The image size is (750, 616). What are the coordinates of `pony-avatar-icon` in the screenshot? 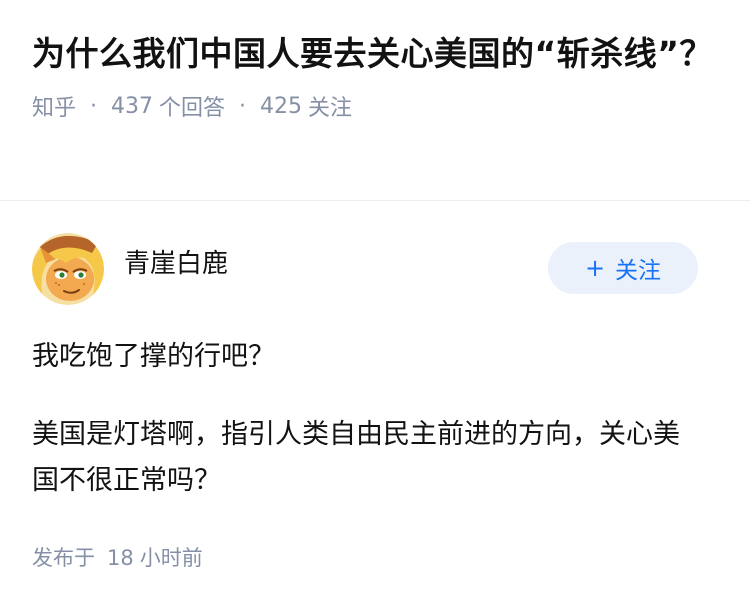 It's located at (68, 269).